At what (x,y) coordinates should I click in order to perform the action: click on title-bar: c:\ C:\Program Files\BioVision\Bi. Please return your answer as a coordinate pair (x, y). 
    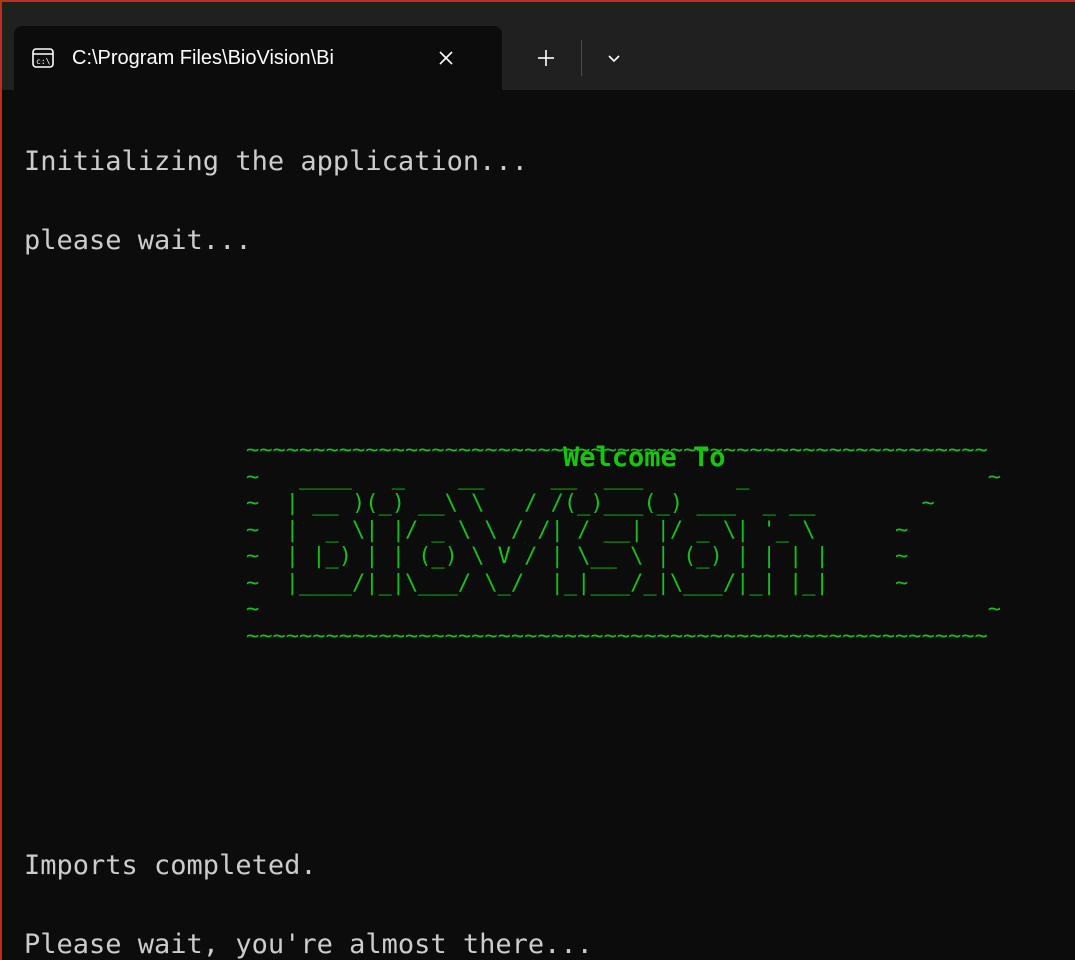
    Looking at the image, I should click on (538, 46).